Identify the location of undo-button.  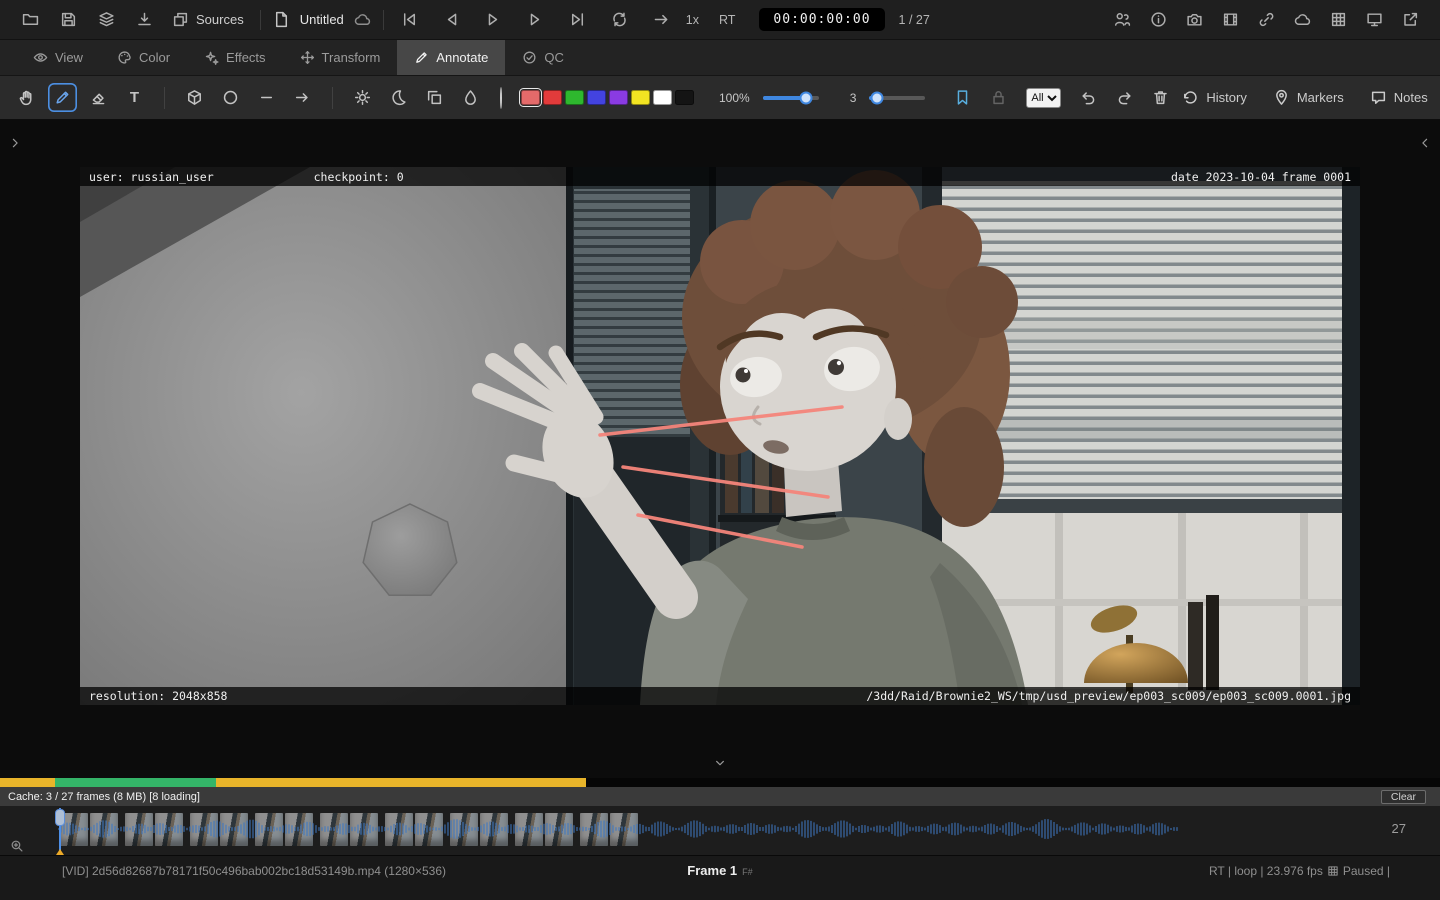
(1088, 97).